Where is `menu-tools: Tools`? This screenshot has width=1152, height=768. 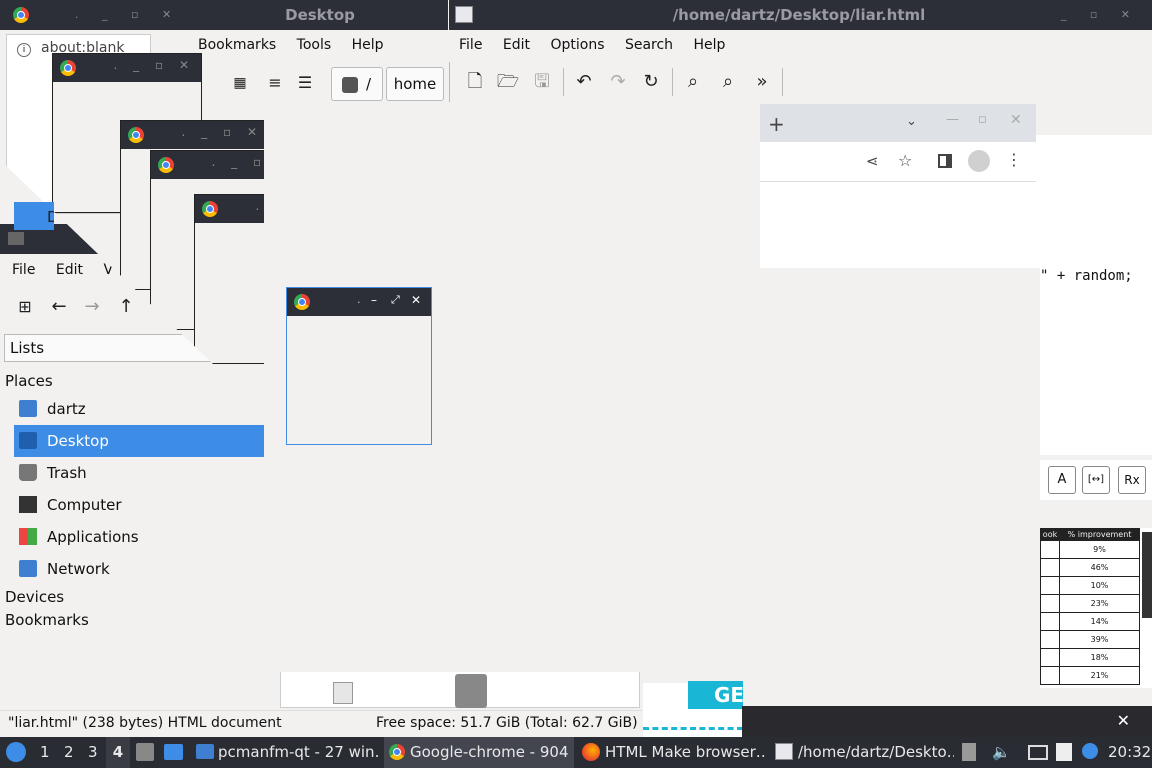
menu-tools: Tools is located at coordinates (314, 45).